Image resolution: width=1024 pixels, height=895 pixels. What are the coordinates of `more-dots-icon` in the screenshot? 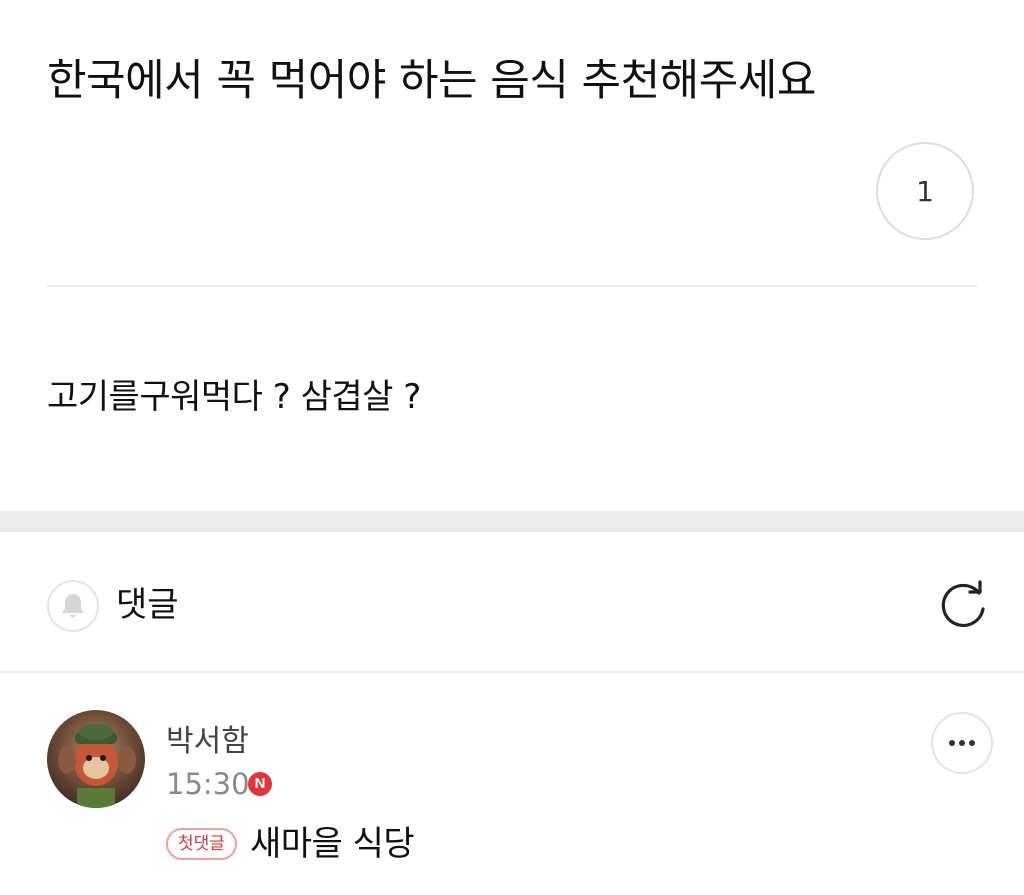 It's located at (962, 743).